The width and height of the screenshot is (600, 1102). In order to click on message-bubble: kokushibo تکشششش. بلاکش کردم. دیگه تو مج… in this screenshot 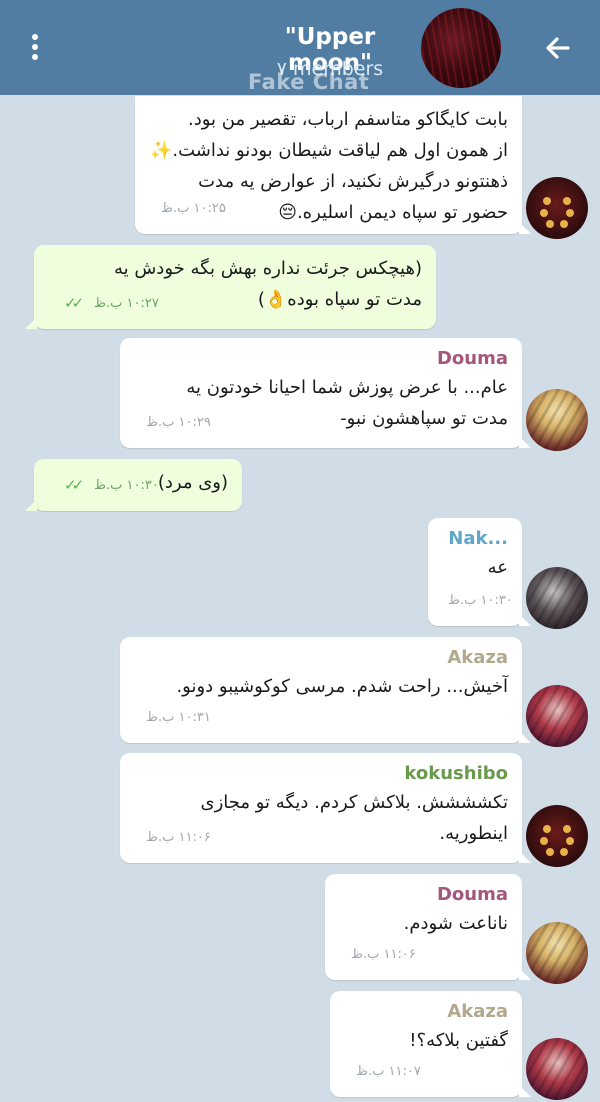, I will do `click(325, 808)`.